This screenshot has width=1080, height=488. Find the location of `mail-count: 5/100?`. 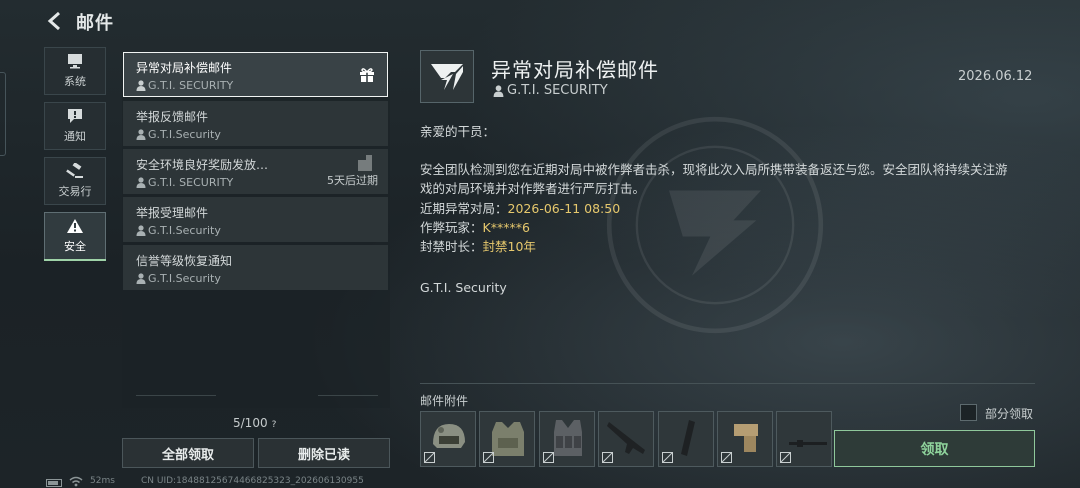

mail-count: 5/100? is located at coordinates (255, 423).